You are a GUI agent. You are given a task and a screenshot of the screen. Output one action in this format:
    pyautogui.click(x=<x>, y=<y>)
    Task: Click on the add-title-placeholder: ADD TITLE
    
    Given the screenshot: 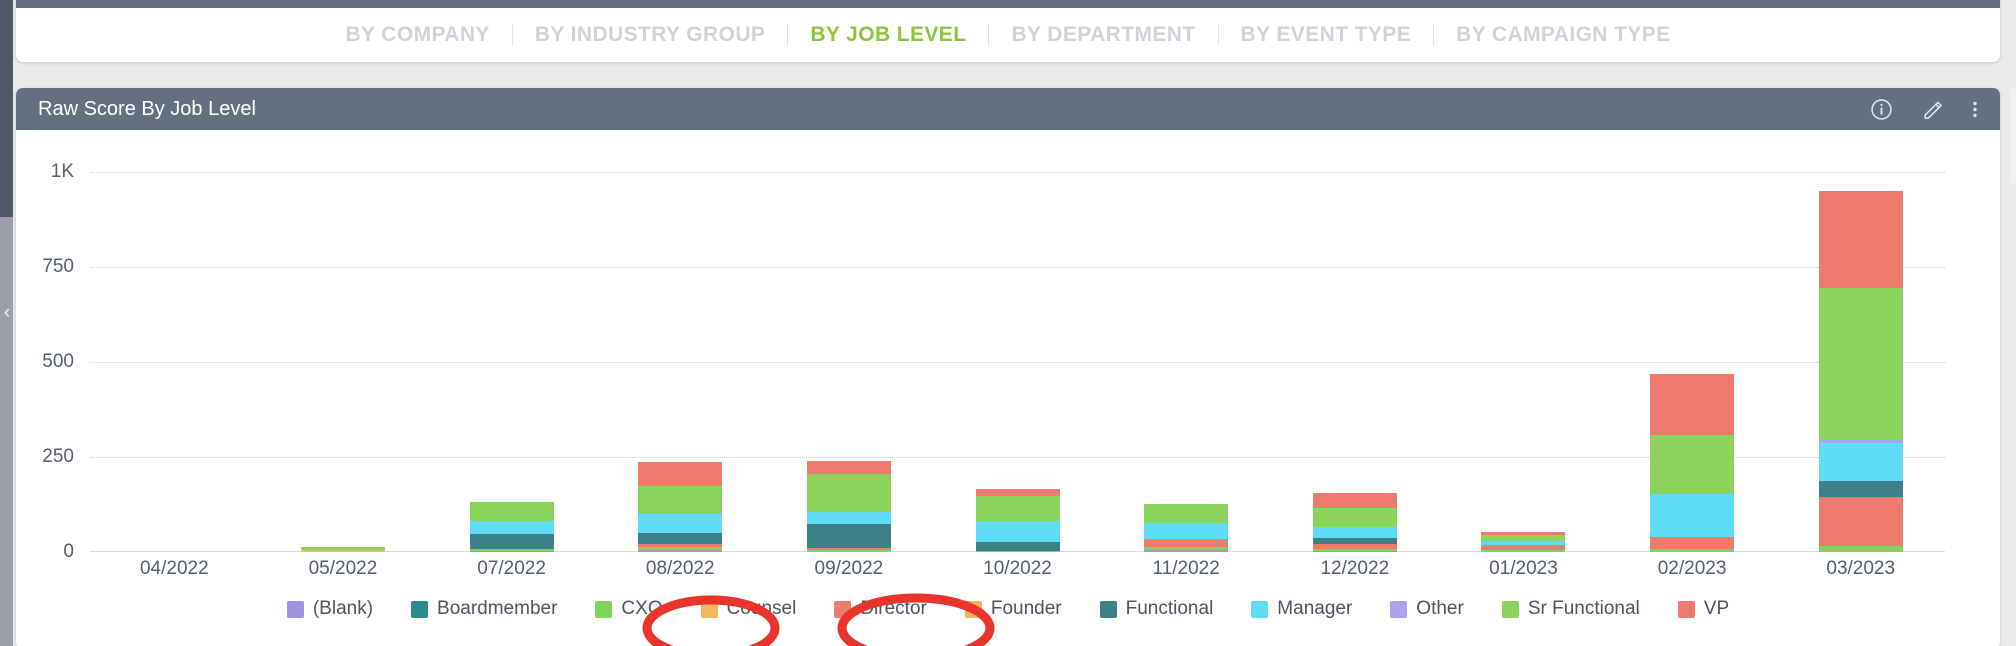 What is the action you would take?
    pyautogui.click(x=88, y=0)
    